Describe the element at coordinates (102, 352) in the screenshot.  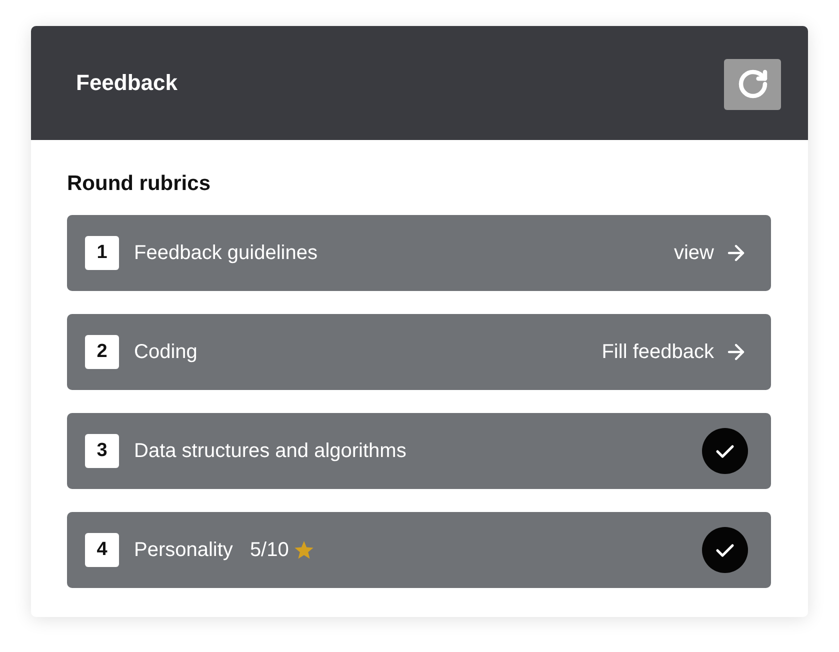
I see `step-number: 2` at that location.